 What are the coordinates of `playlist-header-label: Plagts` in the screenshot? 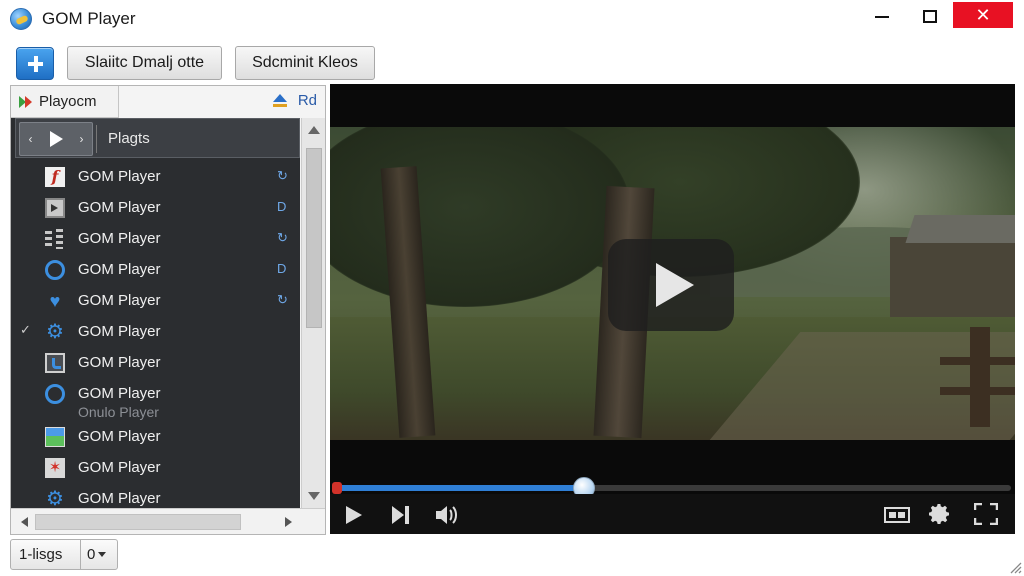 It's located at (129, 138).